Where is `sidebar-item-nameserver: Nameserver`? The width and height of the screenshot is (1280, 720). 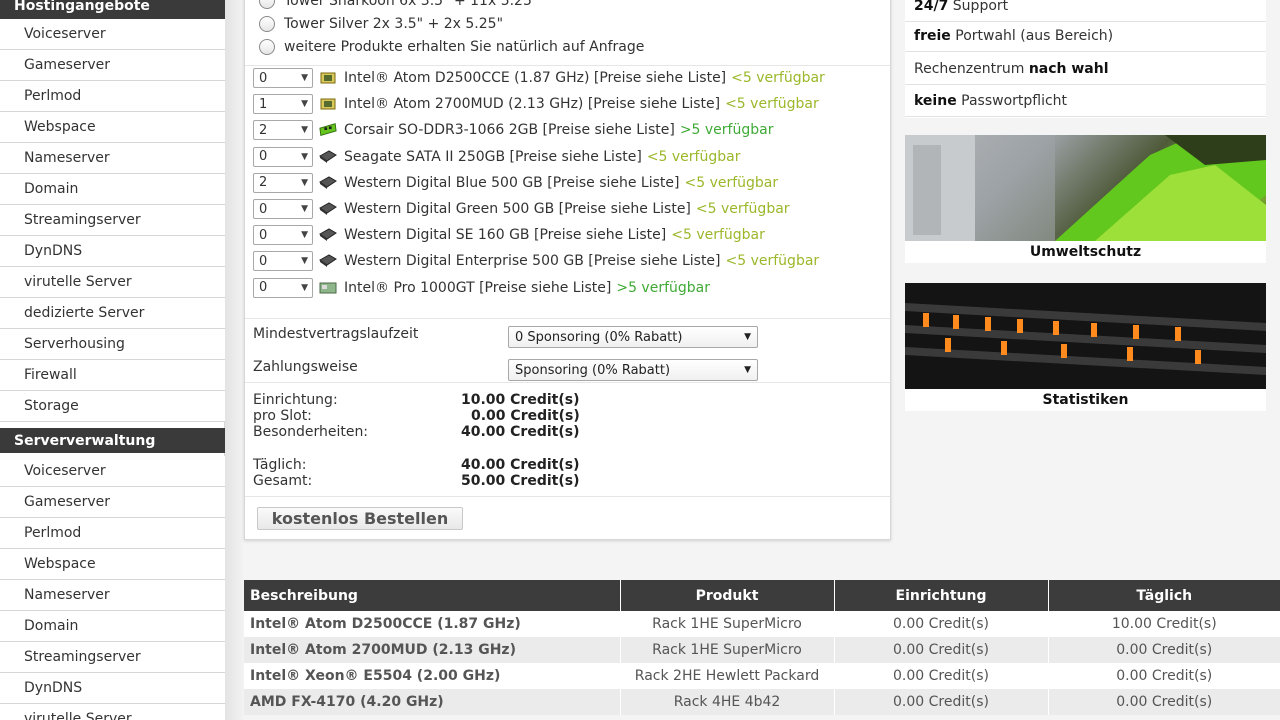 sidebar-item-nameserver: Nameserver is located at coordinates (112, 158).